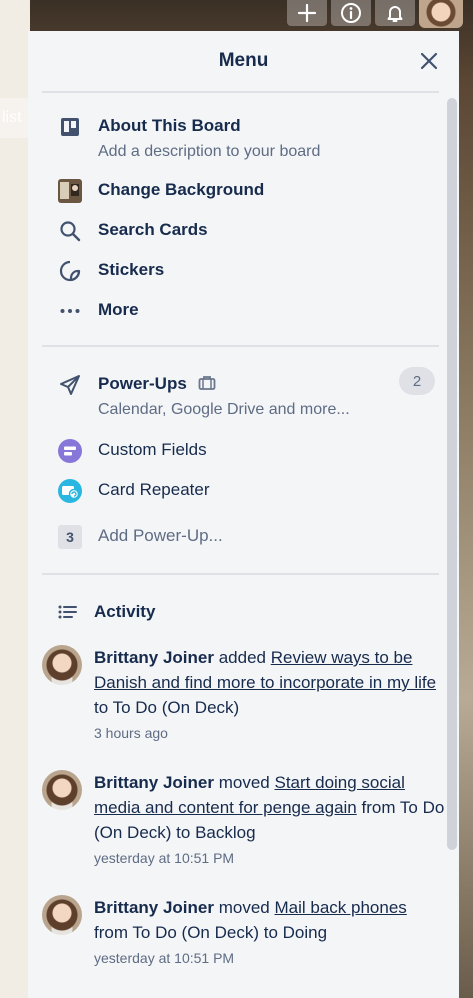  Describe the element at coordinates (167, 707) in the screenshot. I see `activity-detail: to To Do (On Deck)` at that location.